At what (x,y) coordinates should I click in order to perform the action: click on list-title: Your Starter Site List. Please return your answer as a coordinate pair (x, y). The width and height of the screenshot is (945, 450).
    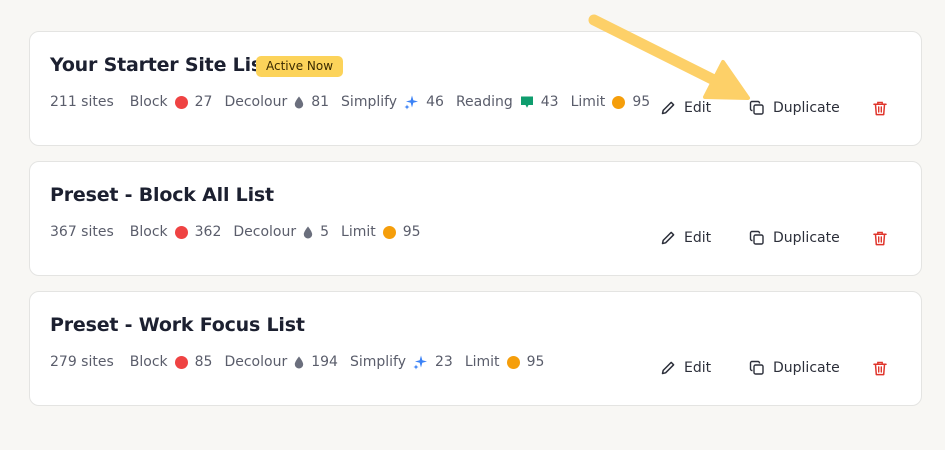
    Looking at the image, I should click on (160, 65).